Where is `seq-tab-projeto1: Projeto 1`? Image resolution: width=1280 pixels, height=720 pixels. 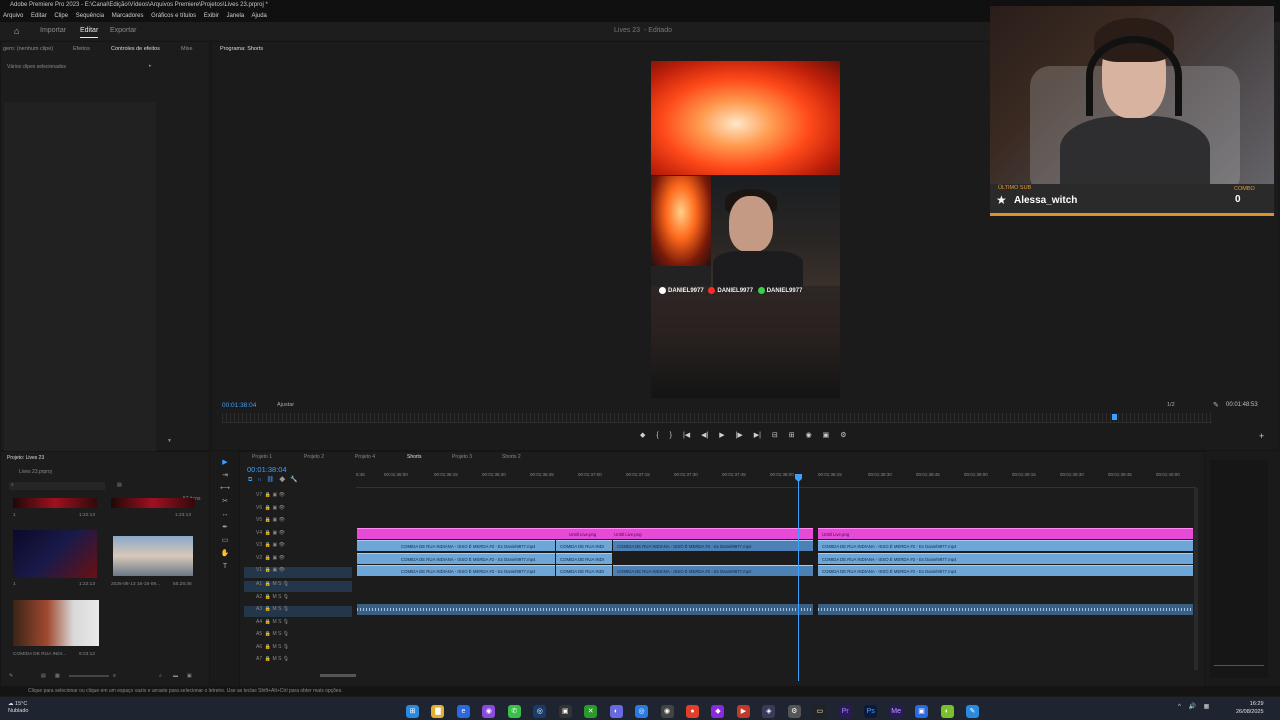 seq-tab-projeto1: Projeto 1 is located at coordinates (262, 457).